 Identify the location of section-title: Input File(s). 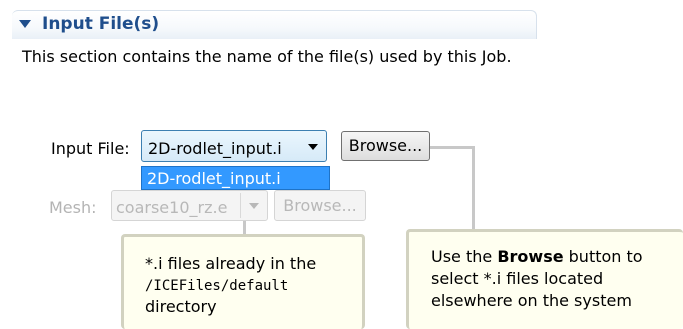
(100, 24).